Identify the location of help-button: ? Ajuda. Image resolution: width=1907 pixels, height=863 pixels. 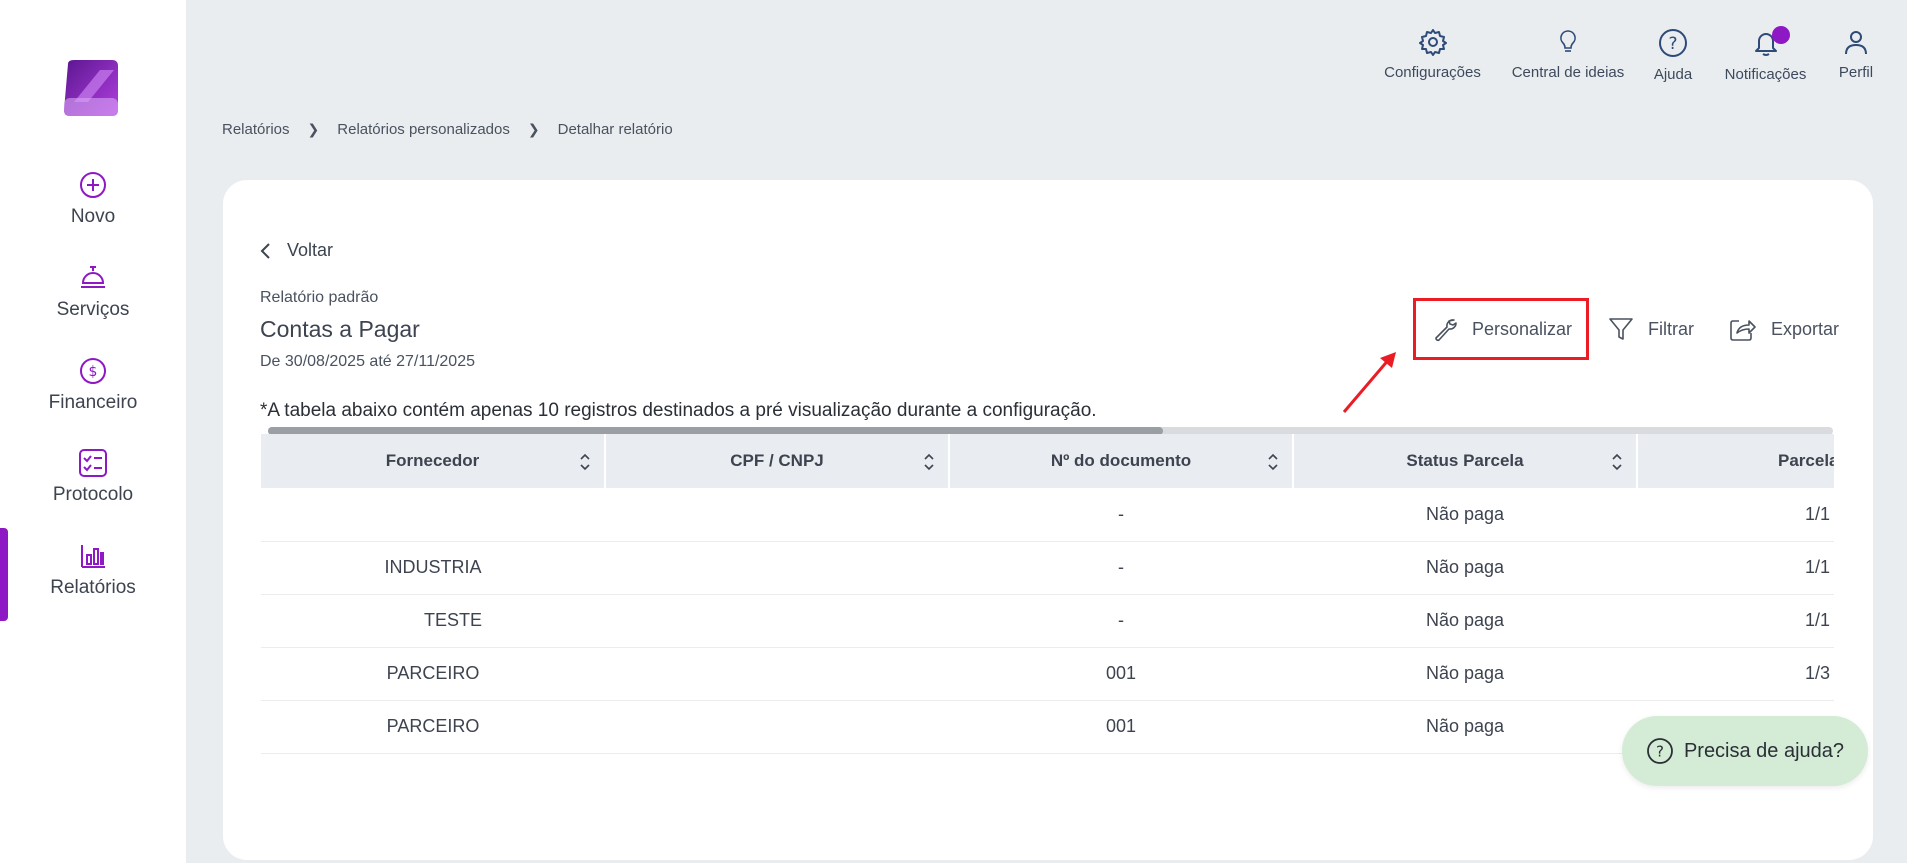
(1673, 55).